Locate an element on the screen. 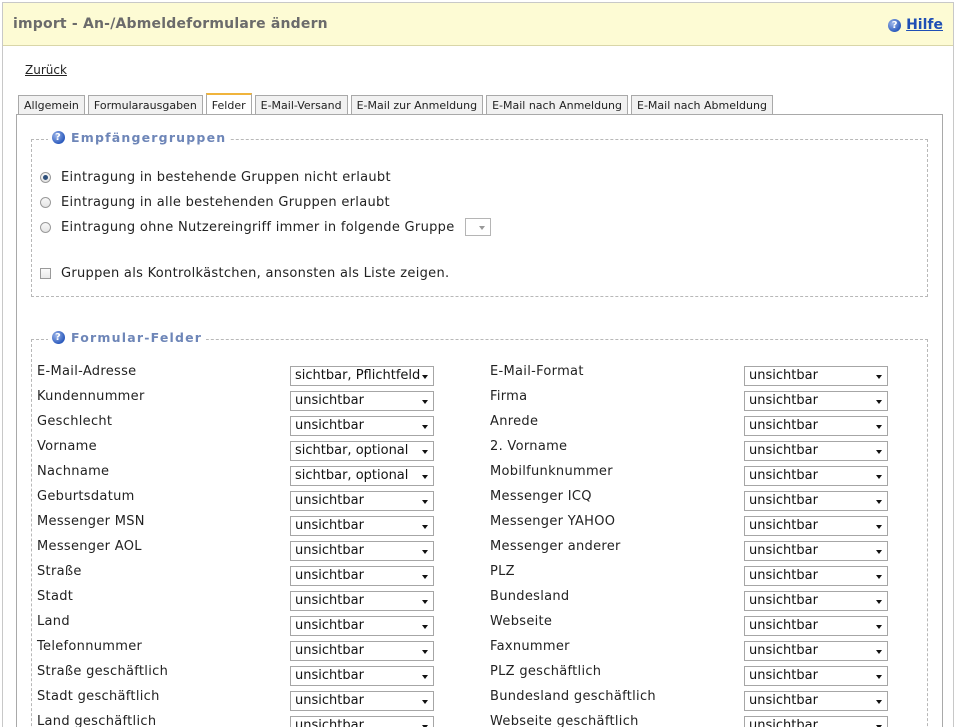 This screenshot has height=727, width=958. tab-2: Felder is located at coordinates (228, 104).